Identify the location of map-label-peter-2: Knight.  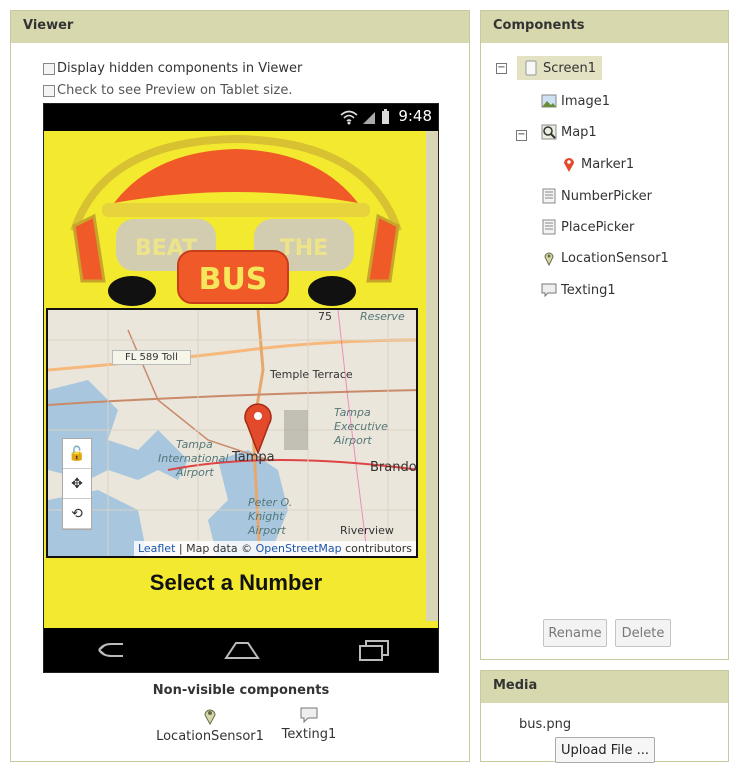
(266, 516).